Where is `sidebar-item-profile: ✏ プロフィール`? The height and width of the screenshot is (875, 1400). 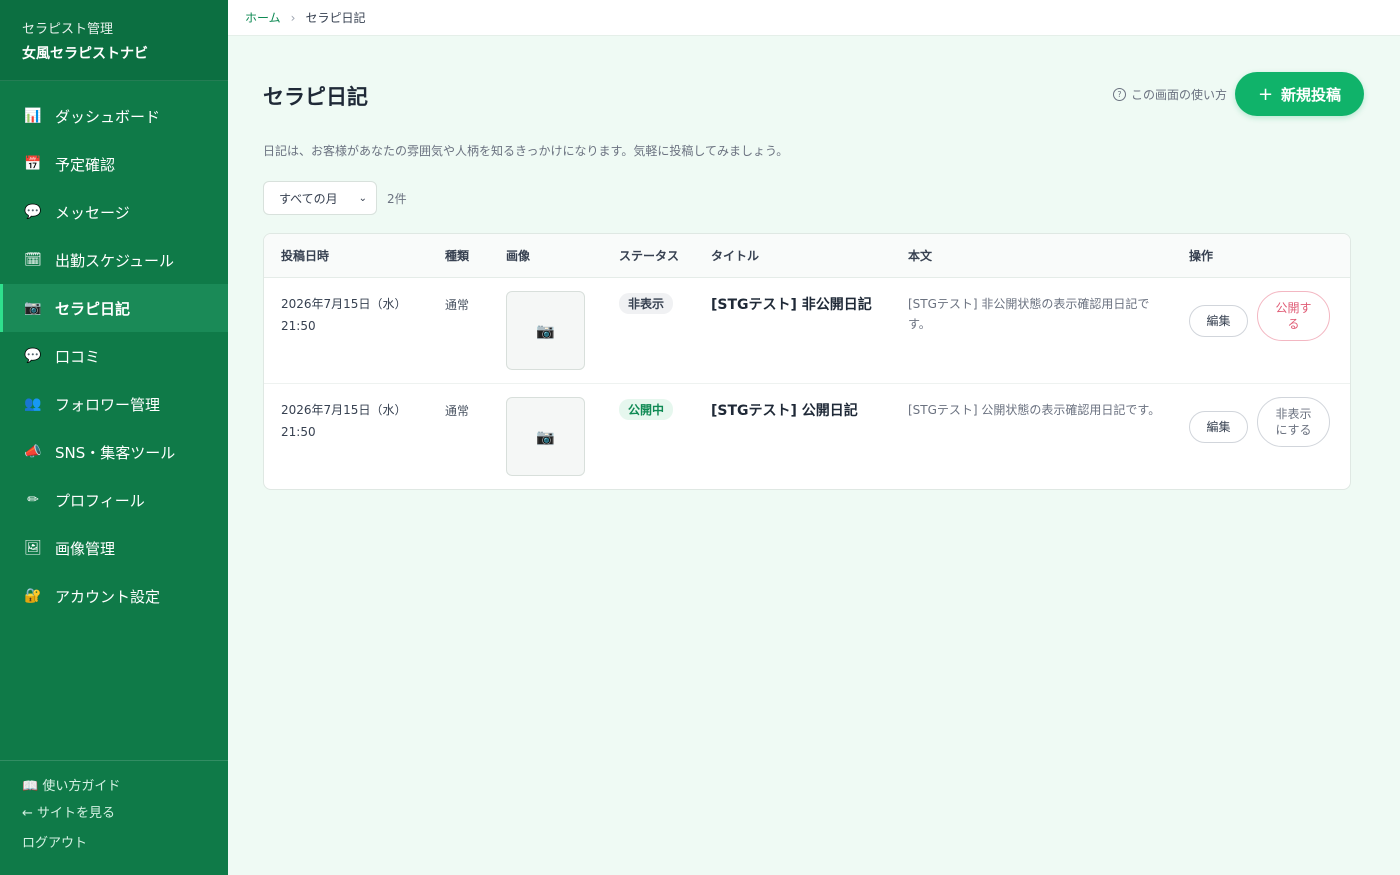 sidebar-item-profile: ✏ プロフィール is located at coordinates (114, 500).